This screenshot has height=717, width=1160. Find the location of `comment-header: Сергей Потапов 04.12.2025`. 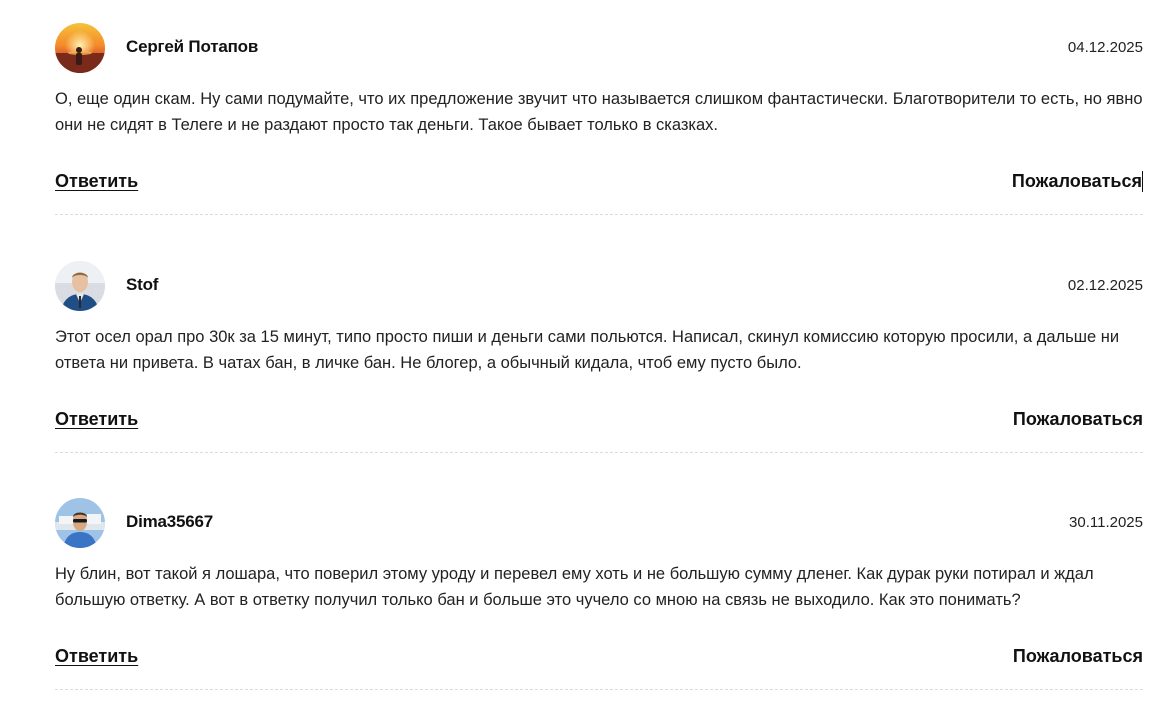

comment-header: Сергей Потапов 04.12.2025 is located at coordinates (599, 48).